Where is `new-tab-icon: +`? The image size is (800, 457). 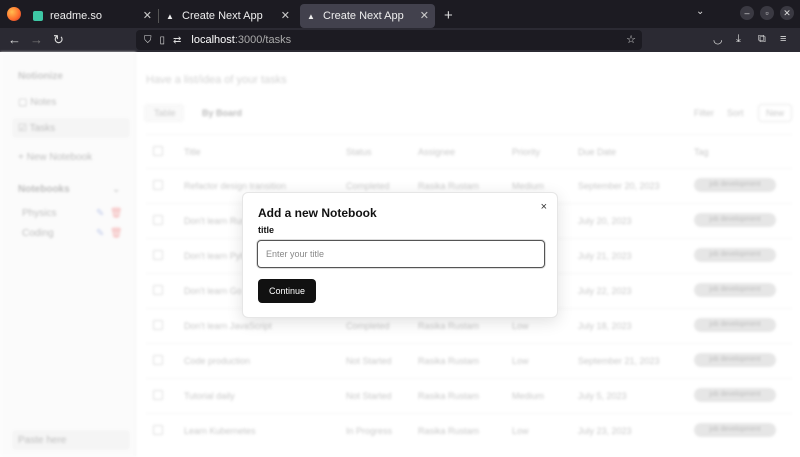
new-tab-icon: + is located at coordinates (448, 15).